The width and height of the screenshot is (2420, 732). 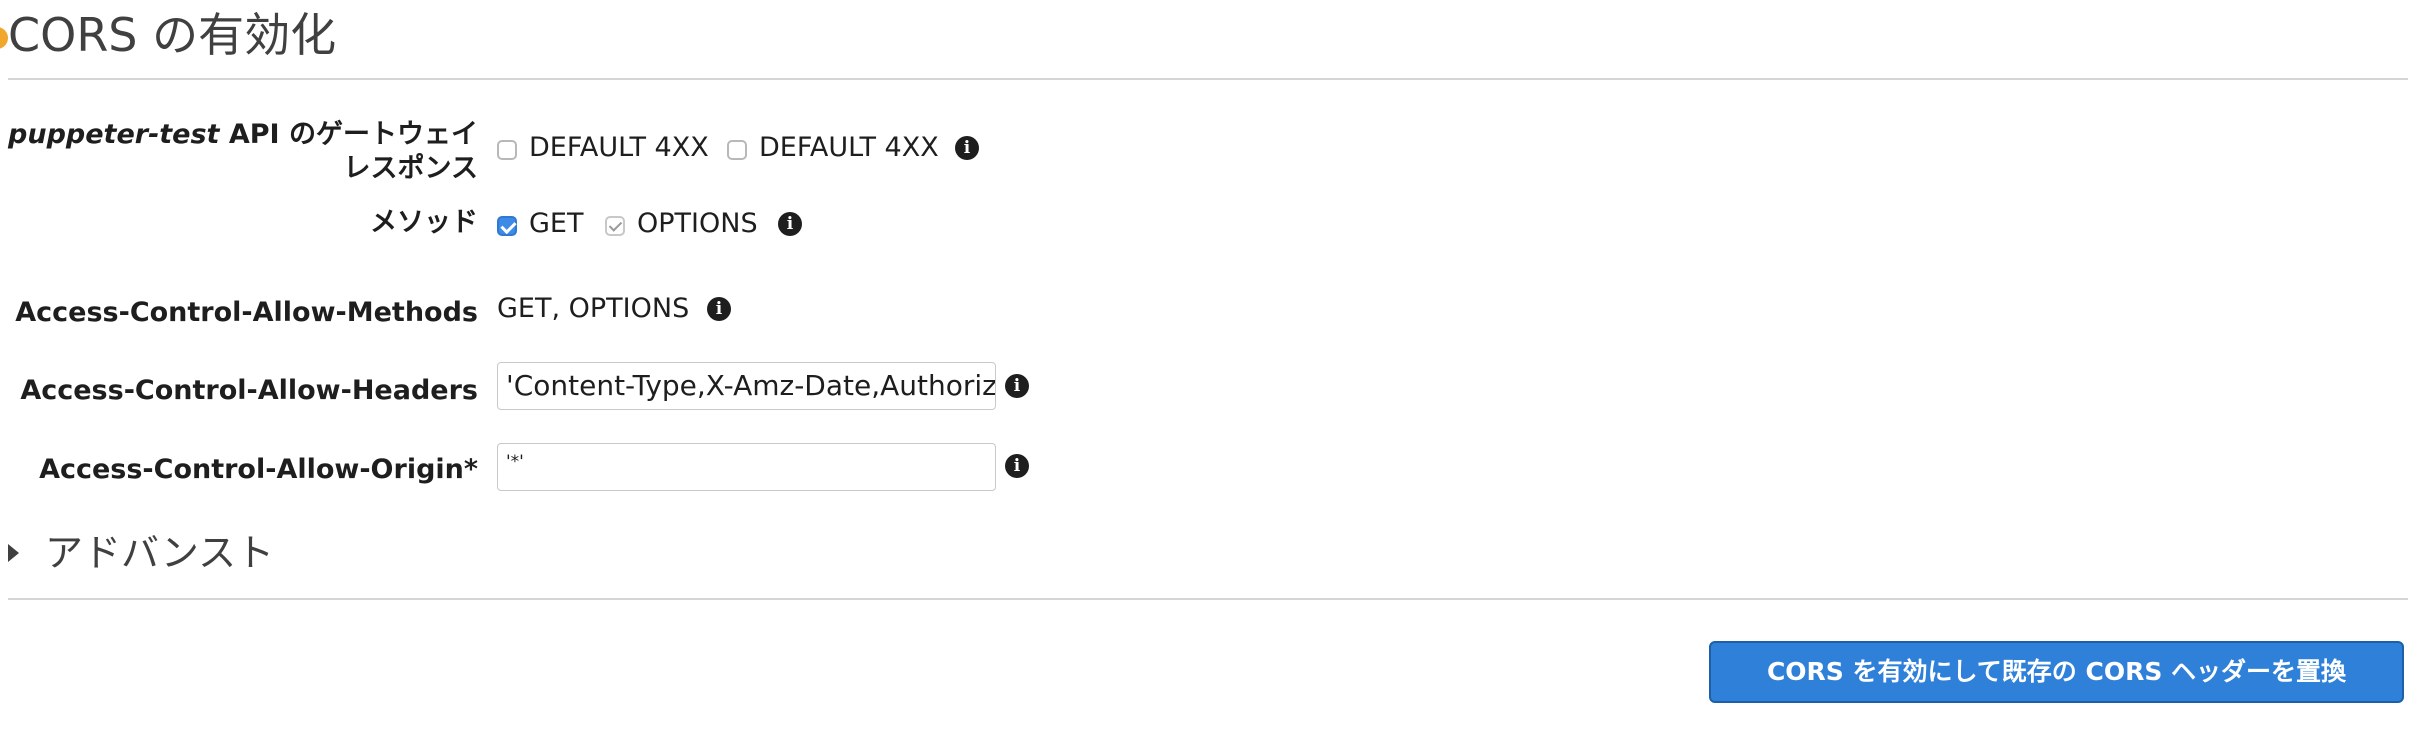 What do you see at coordinates (348, 134) in the screenshot?
I see `gateway-responses-label-line1: API のゲートウェイ` at bounding box center [348, 134].